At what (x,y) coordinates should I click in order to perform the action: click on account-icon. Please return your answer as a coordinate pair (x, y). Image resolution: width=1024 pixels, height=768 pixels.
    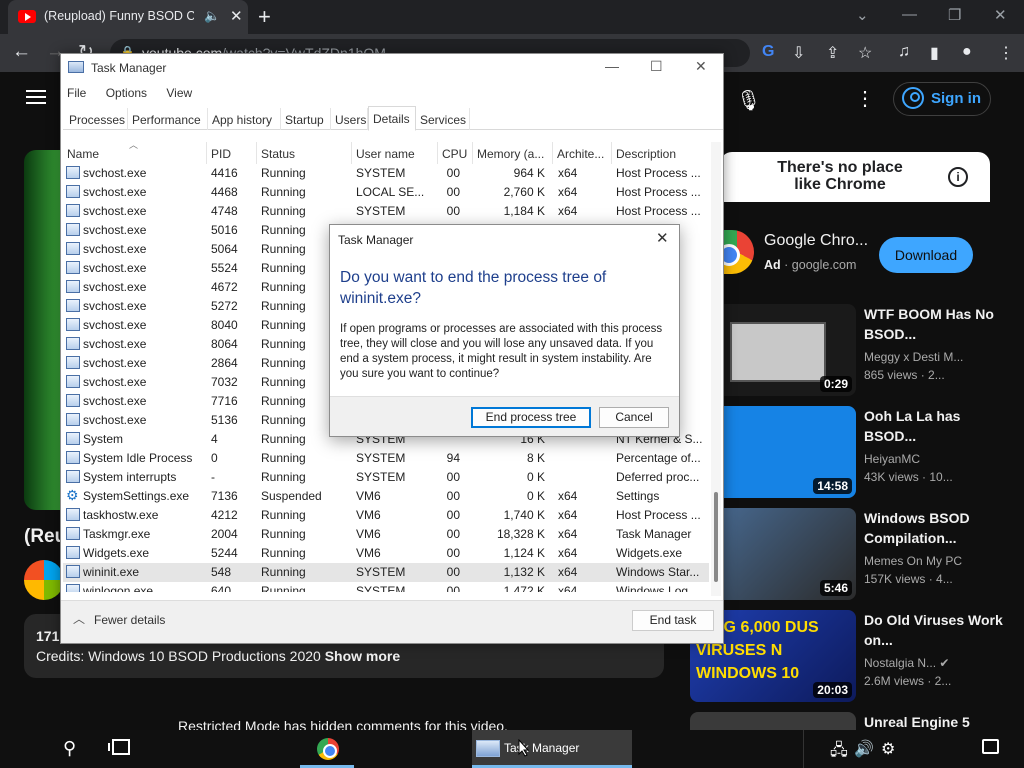
    Looking at the image, I should click on (913, 98).